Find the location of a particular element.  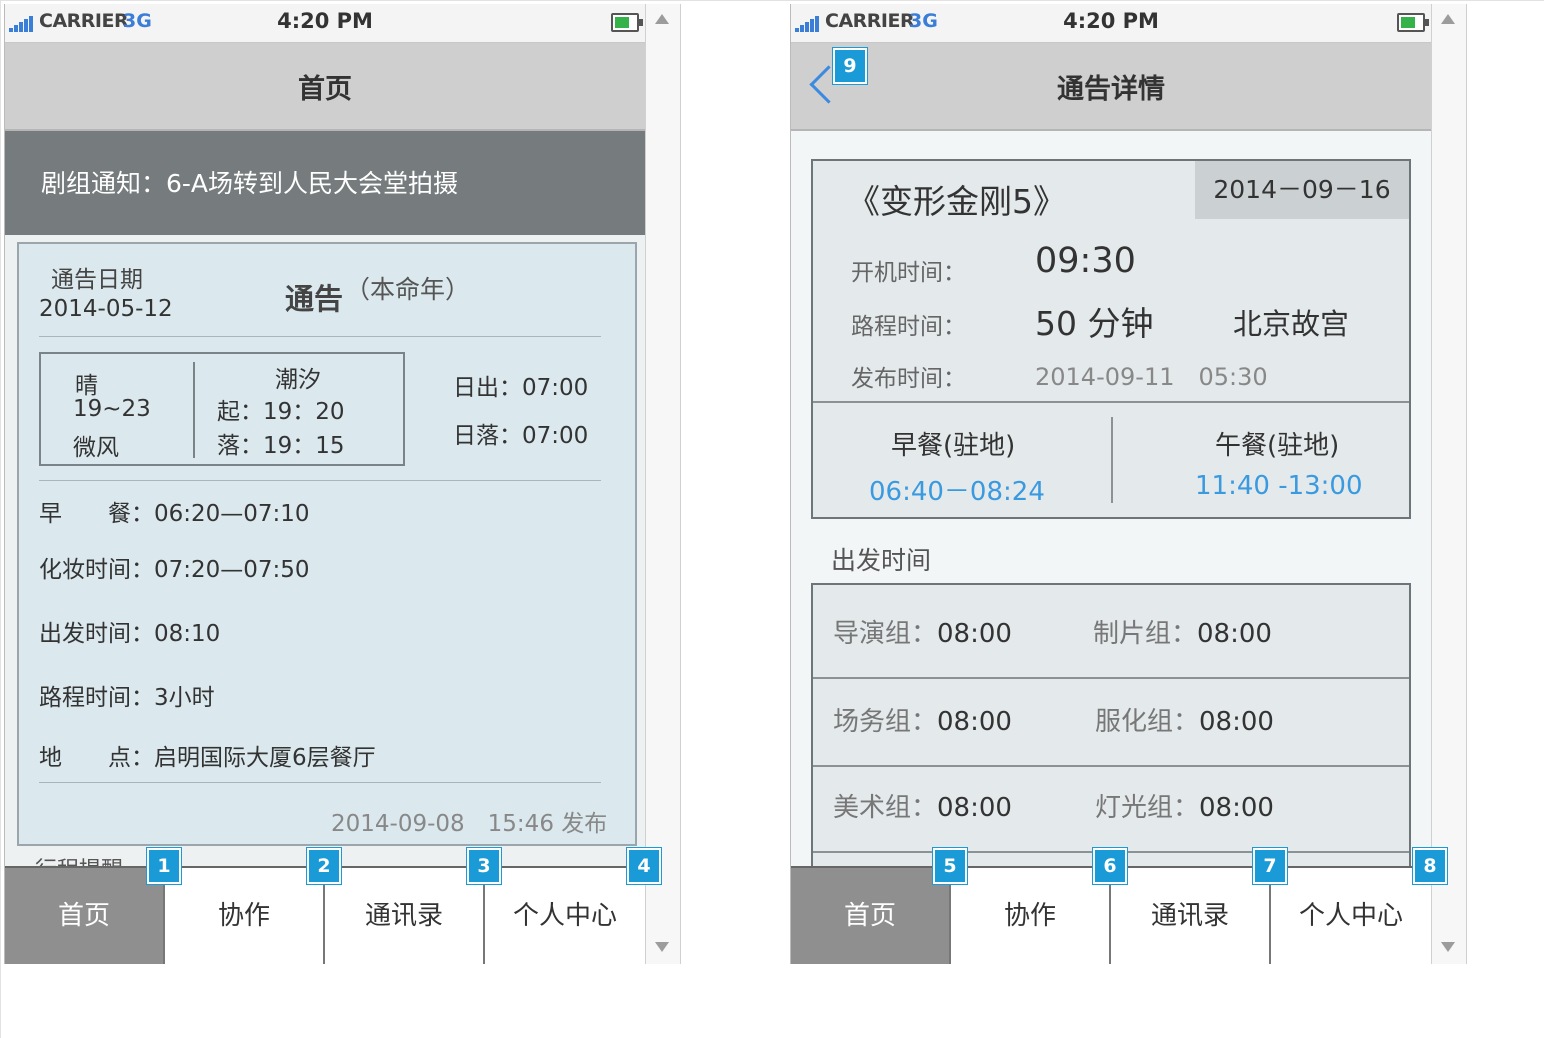

route-time-label: 路程时间： is located at coordinates (908, 327).